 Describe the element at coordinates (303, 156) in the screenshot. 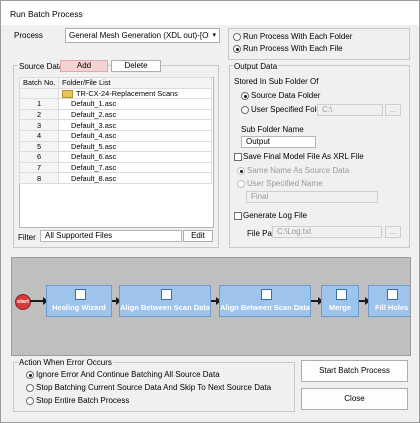

I see `save-xrl-label: Save Final Model File As XRL File` at that location.